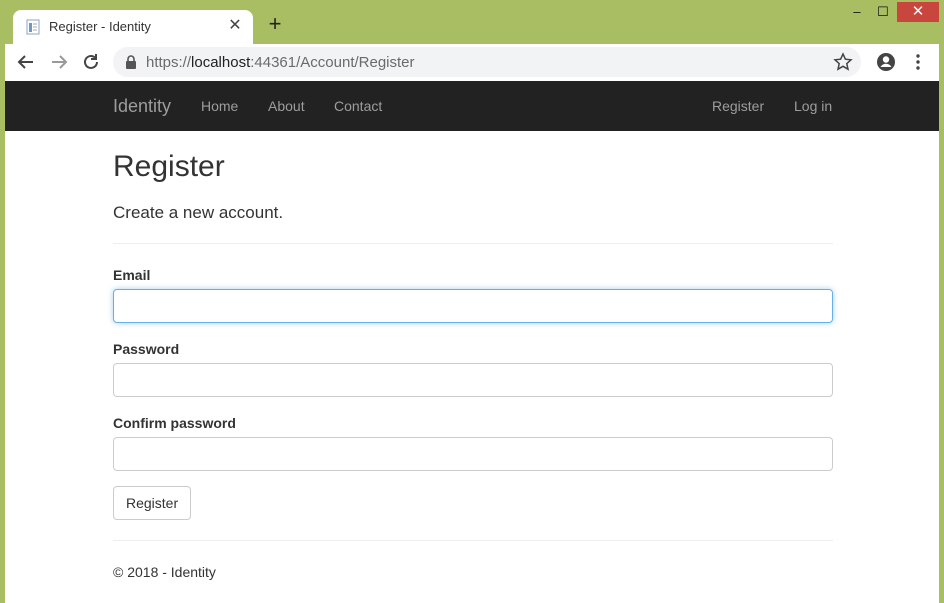 The height and width of the screenshot is (603, 944). What do you see at coordinates (473, 306) in the screenshot?
I see `email-field` at bounding box center [473, 306].